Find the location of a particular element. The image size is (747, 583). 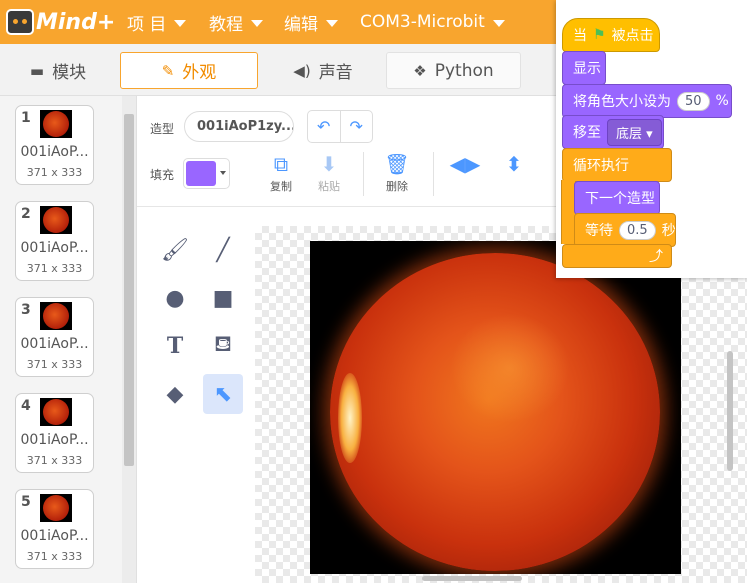

undo-icon: ↶ is located at coordinates (324, 126).